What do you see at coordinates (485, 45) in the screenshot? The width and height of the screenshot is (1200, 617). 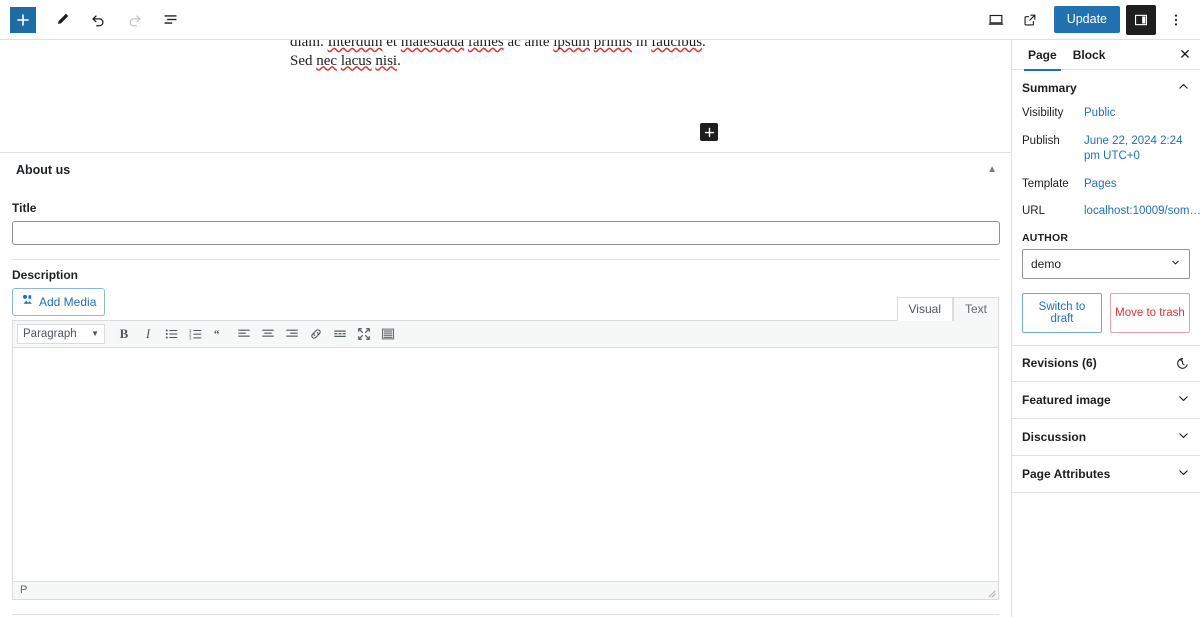 I see `misspelled-word: fames` at bounding box center [485, 45].